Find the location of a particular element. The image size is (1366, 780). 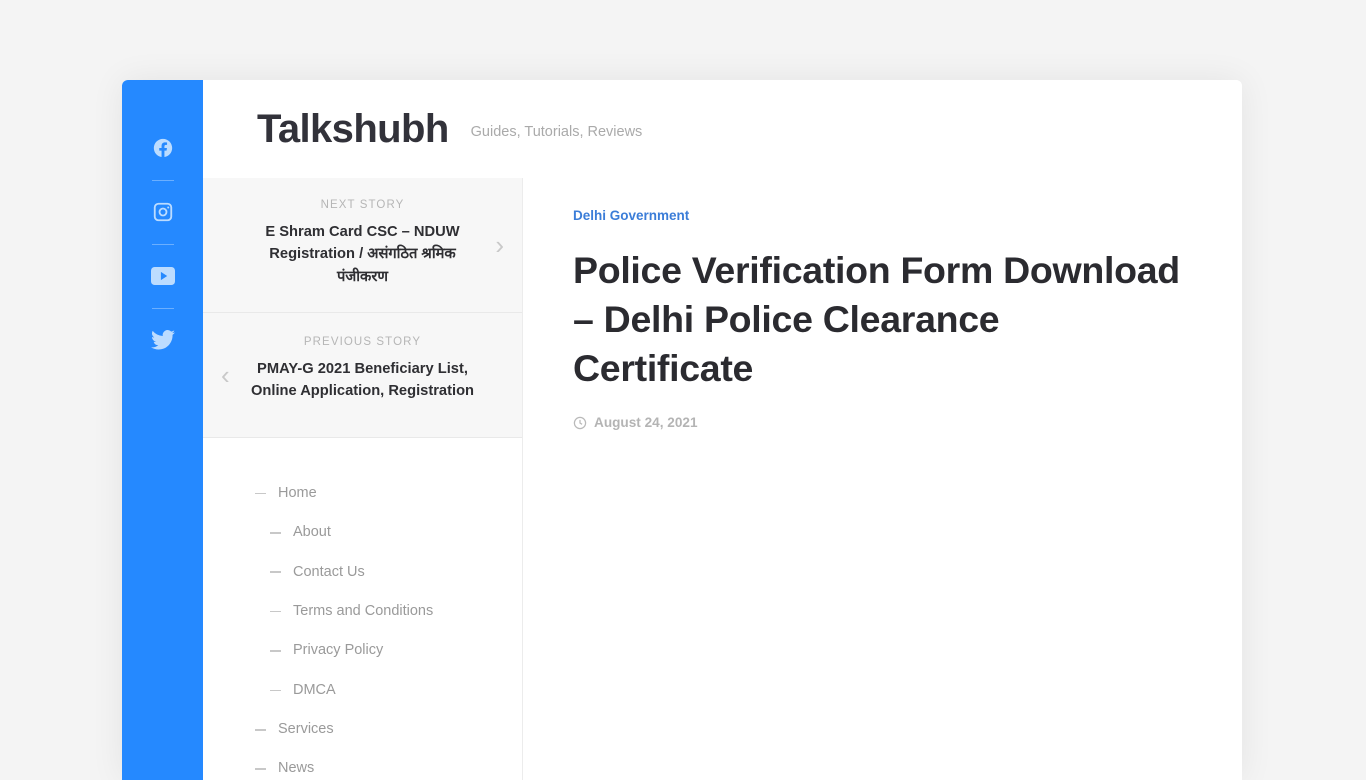

menu-item-label: Contact Us is located at coordinates (329, 571).